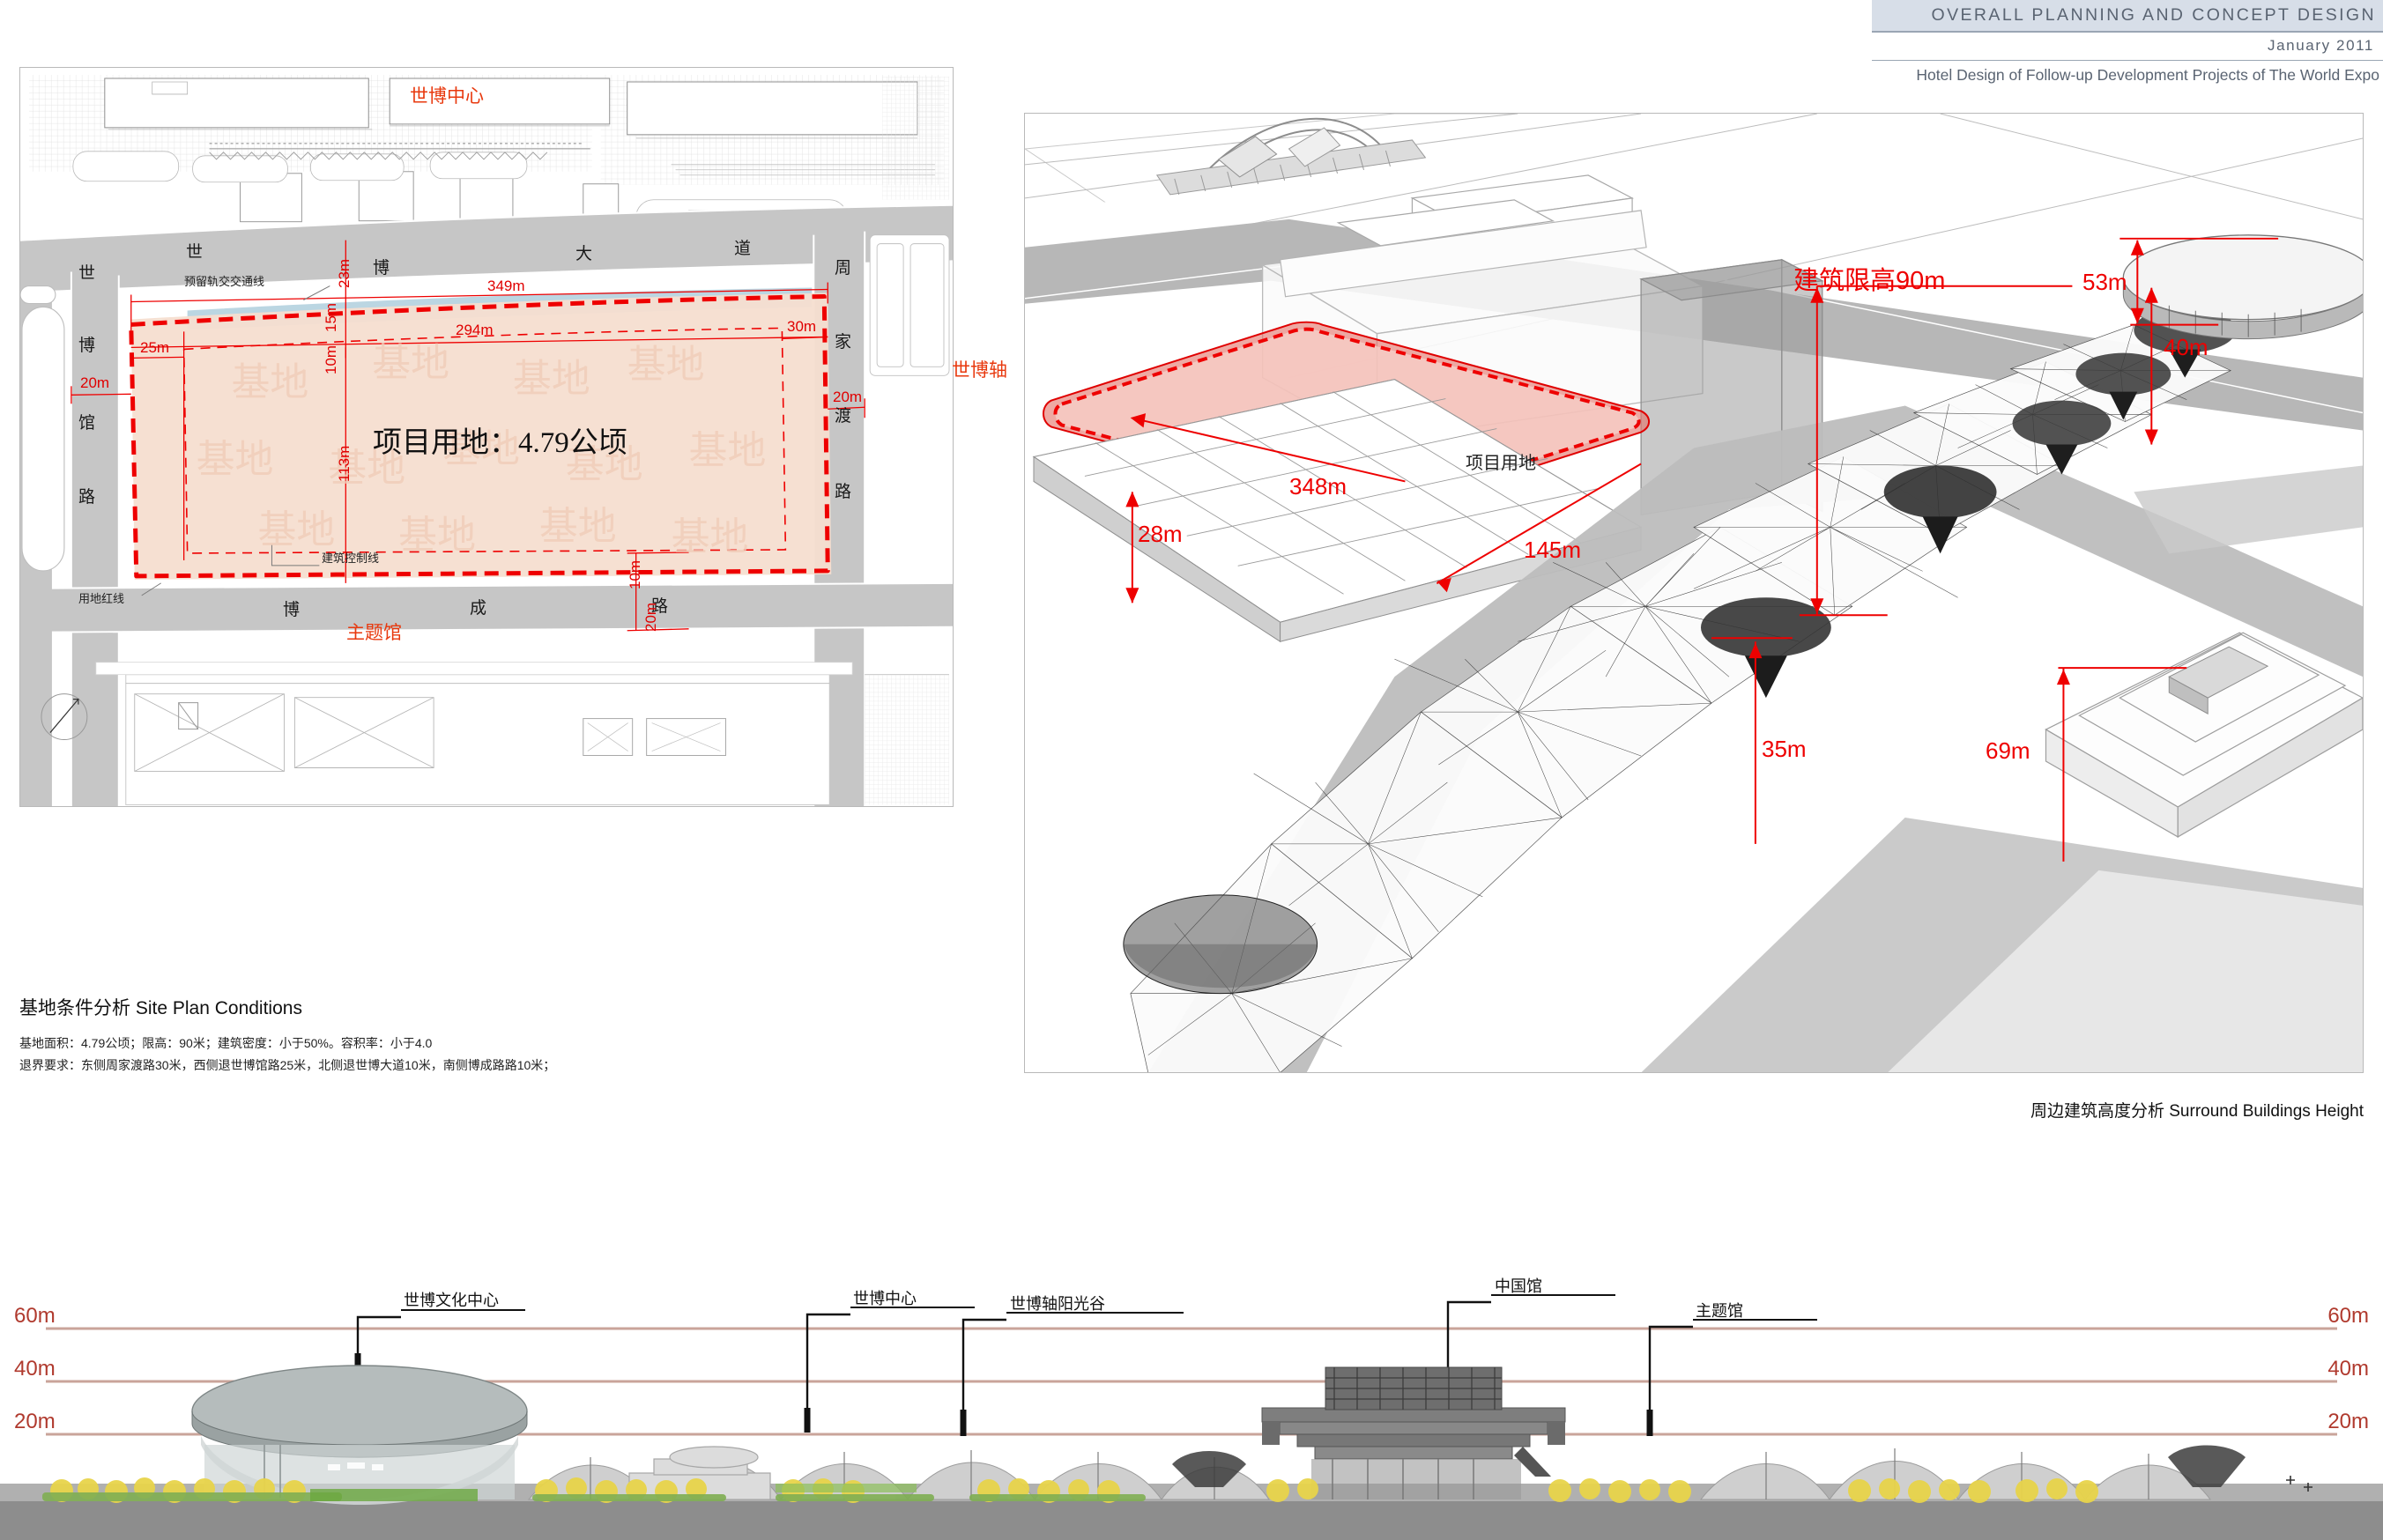 This screenshot has height=1540, width=2383. Describe the element at coordinates (843, 492) in the screenshot. I see `road-char-lu-right: 路` at that location.